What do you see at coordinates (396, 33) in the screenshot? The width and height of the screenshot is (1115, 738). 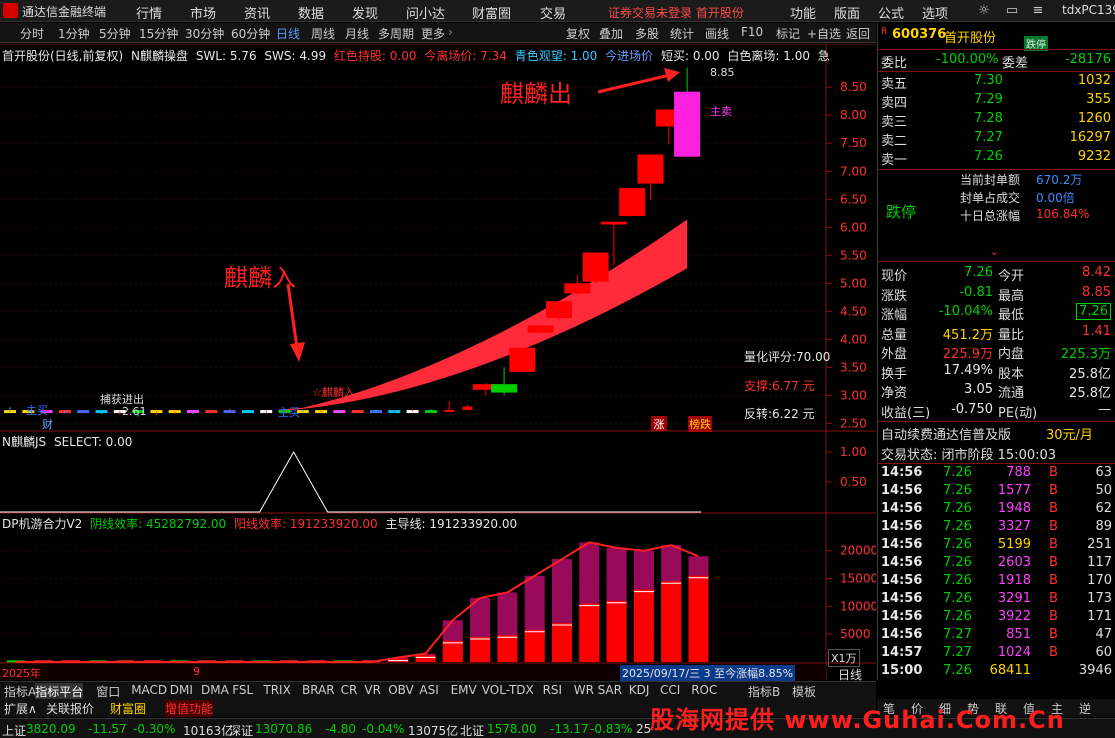 I see `period-tab-multi: 多周期` at bounding box center [396, 33].